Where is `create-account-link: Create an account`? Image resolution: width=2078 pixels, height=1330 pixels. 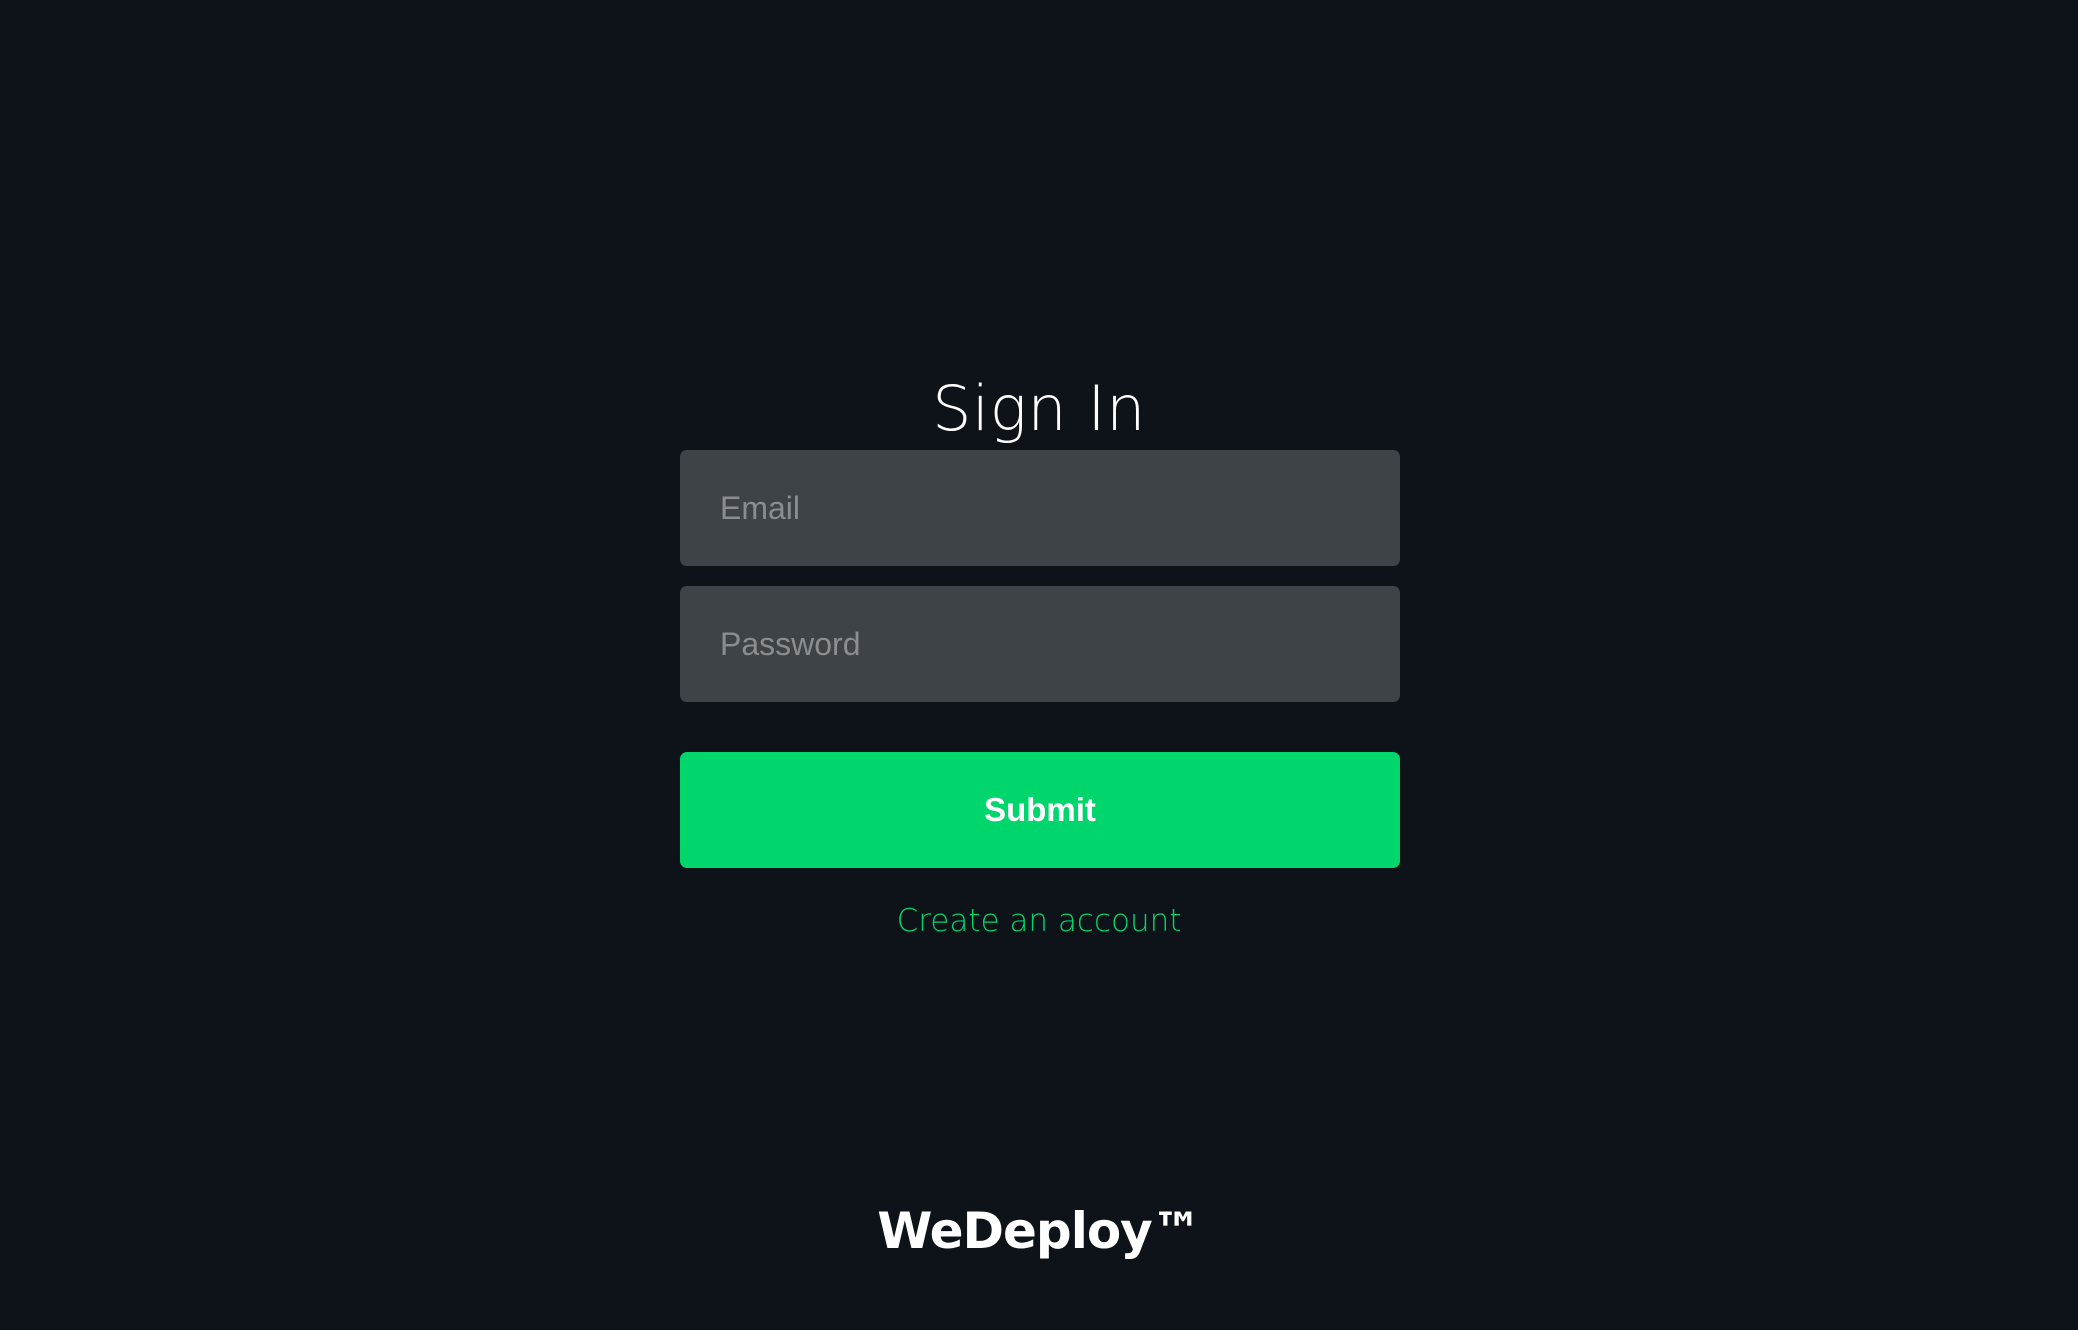 create-account-link: Create an account is located at coordinates (1039, 921).